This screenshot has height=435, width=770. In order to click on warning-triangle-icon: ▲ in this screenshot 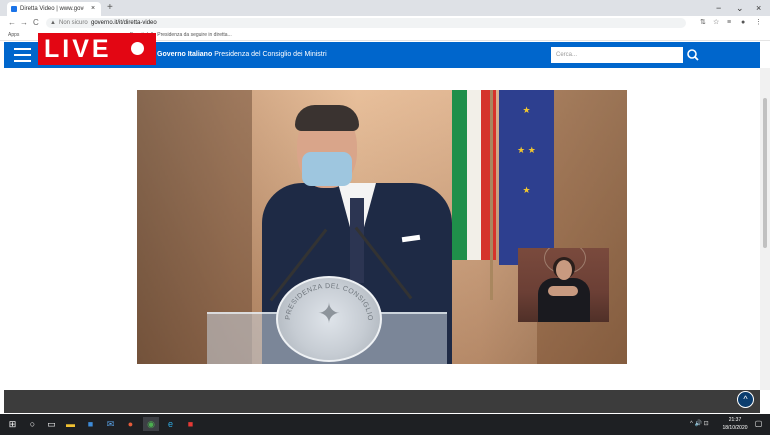, I will do `click(53, 23)`.